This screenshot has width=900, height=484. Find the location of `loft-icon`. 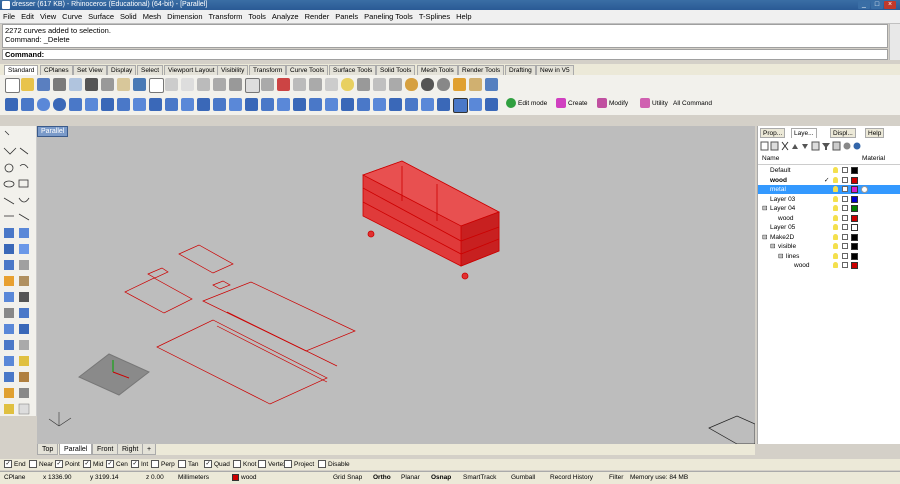

loft-icon is located at coordinates (187, 104).